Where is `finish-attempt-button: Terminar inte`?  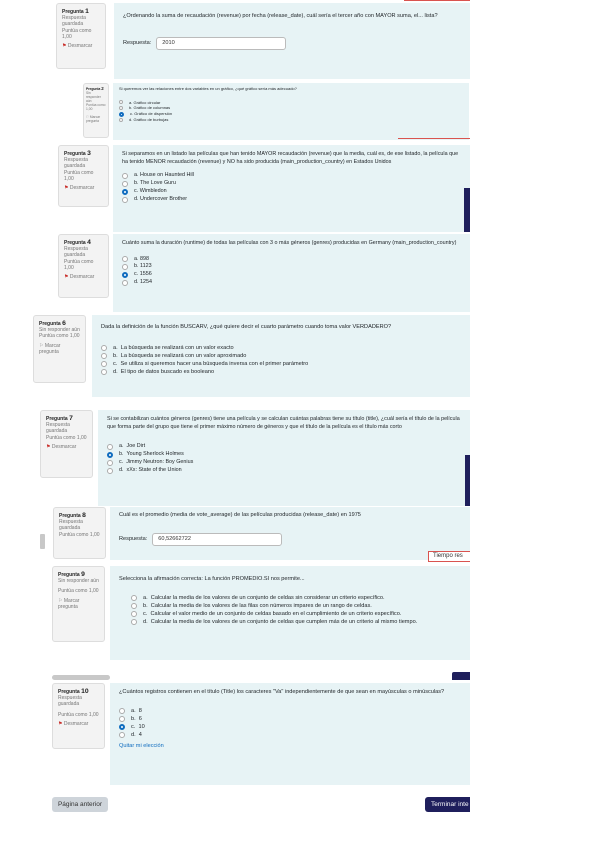 finish-attempt-button: Terminar inte is located at coordinates (447, 804).